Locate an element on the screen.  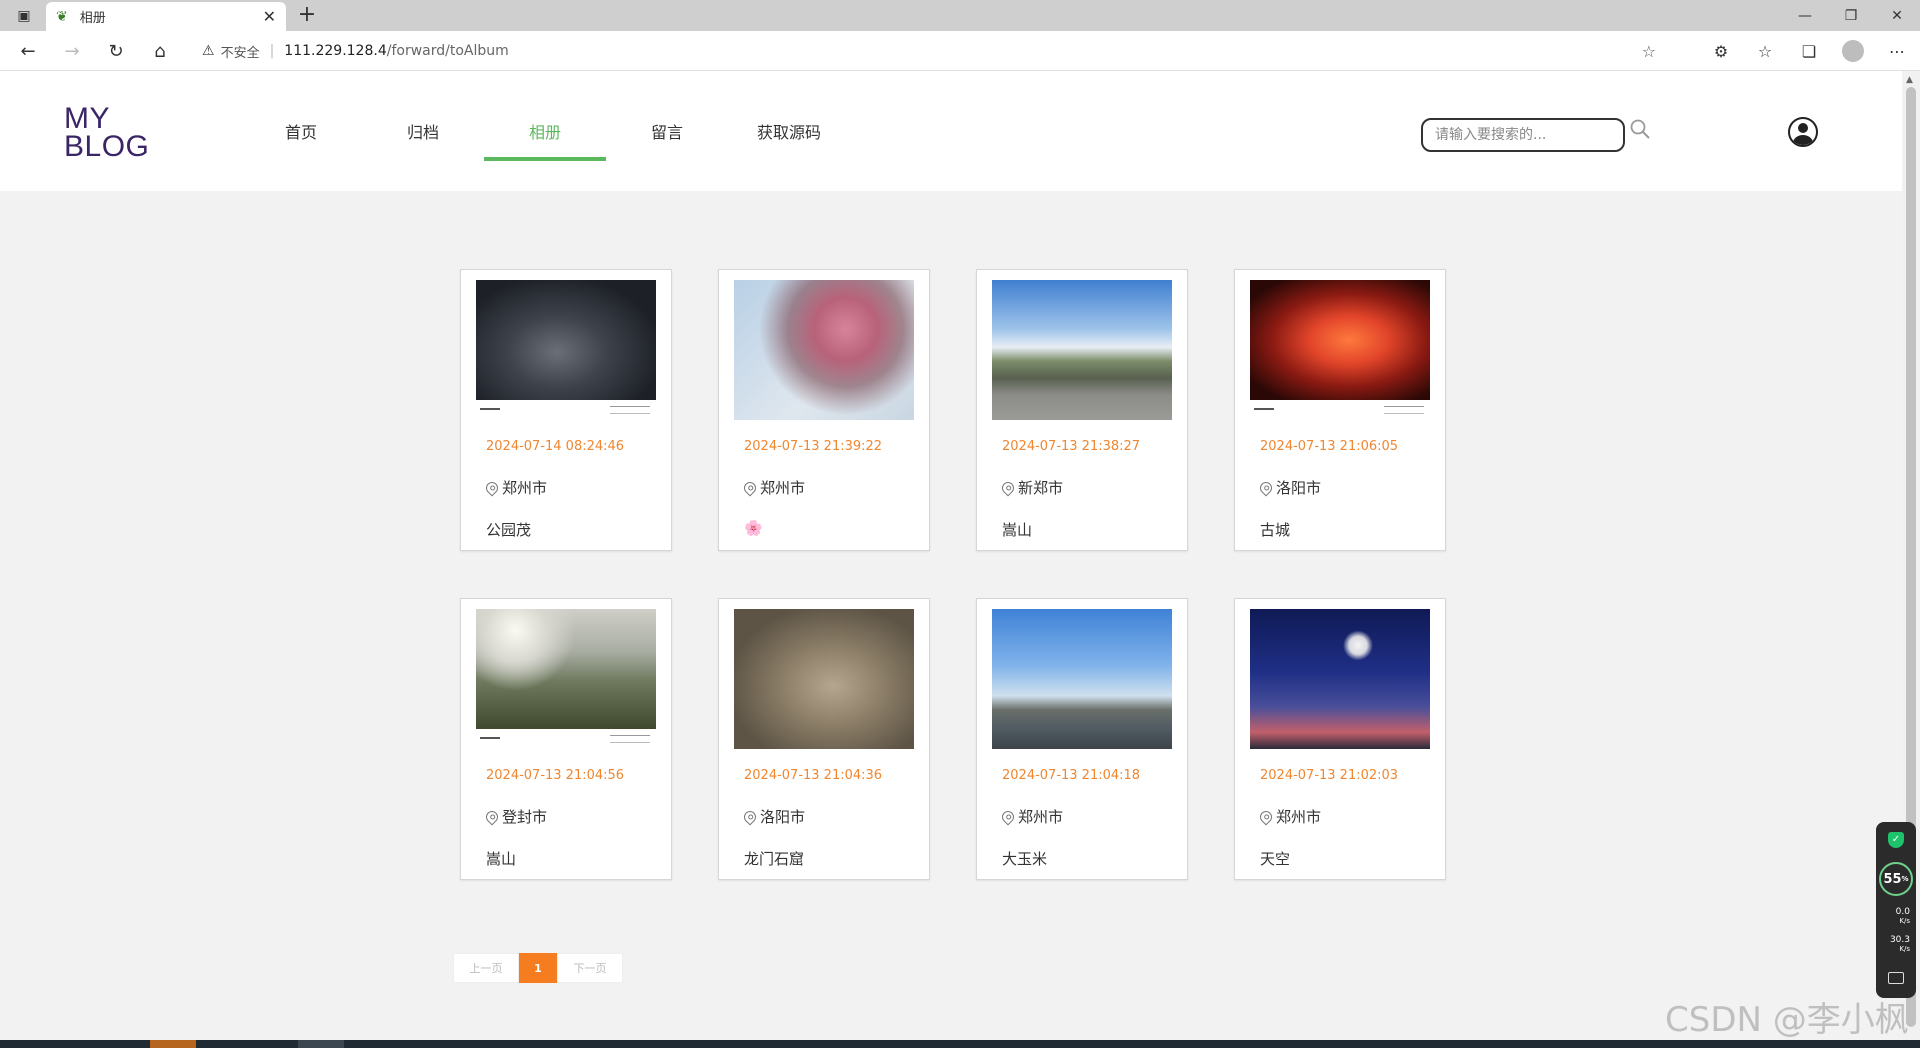
mountain-gate-photo is located at coordinates (1082, 350).